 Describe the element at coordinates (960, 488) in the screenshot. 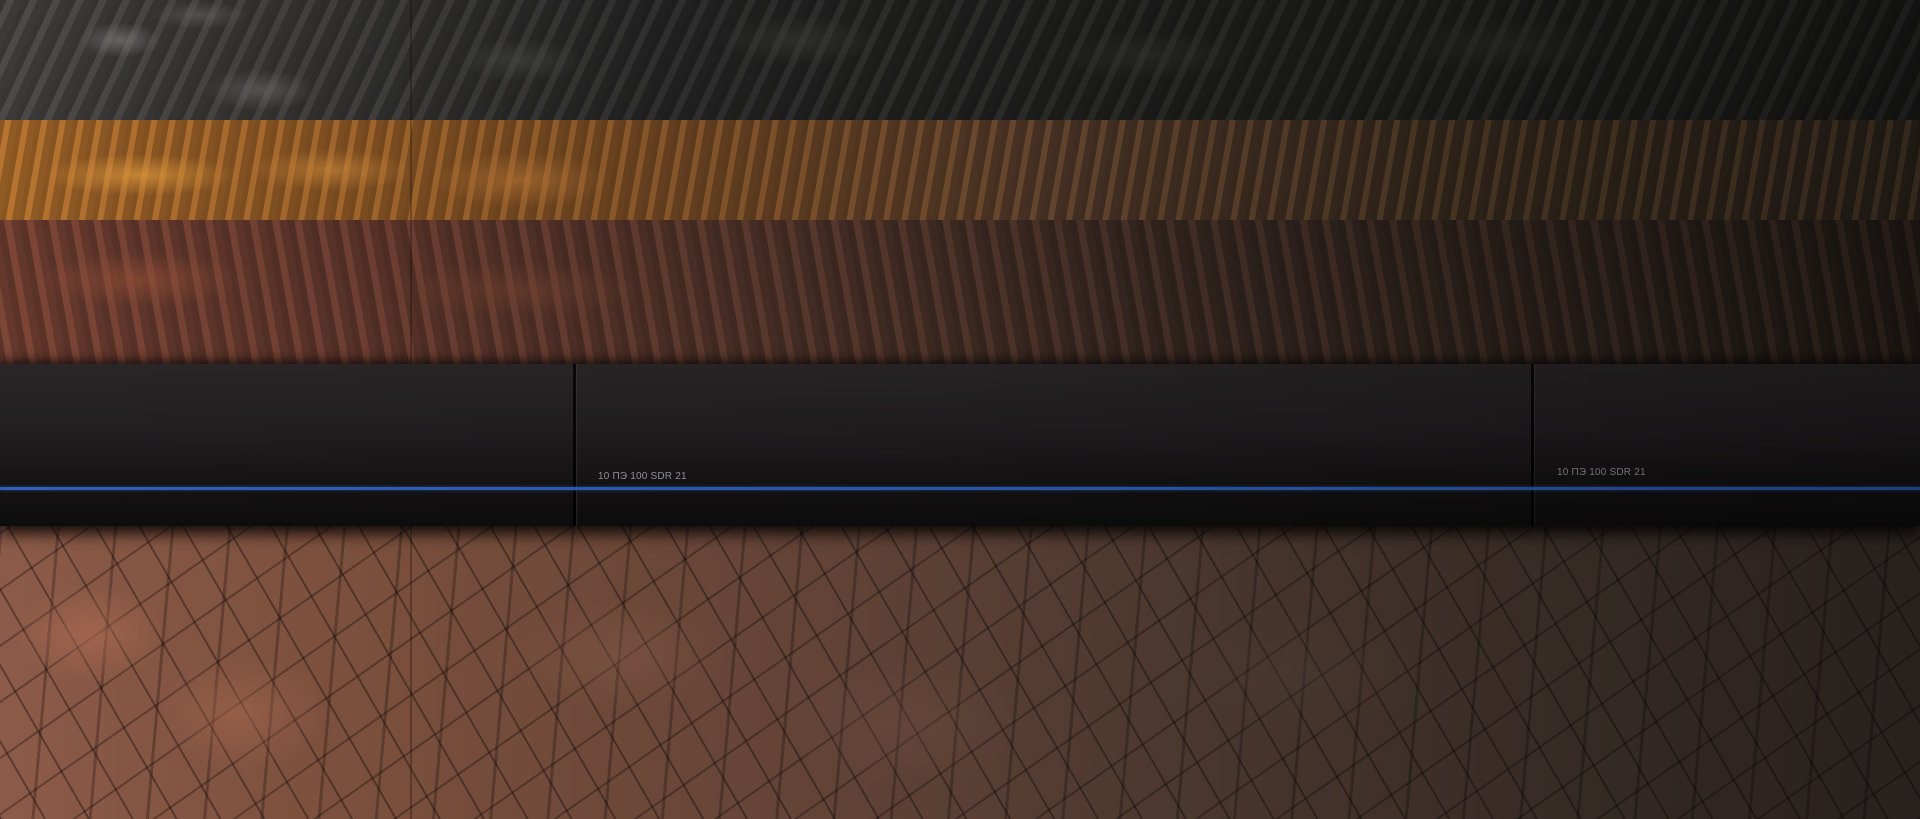

I see `pipe-blue-stripe` at that location.